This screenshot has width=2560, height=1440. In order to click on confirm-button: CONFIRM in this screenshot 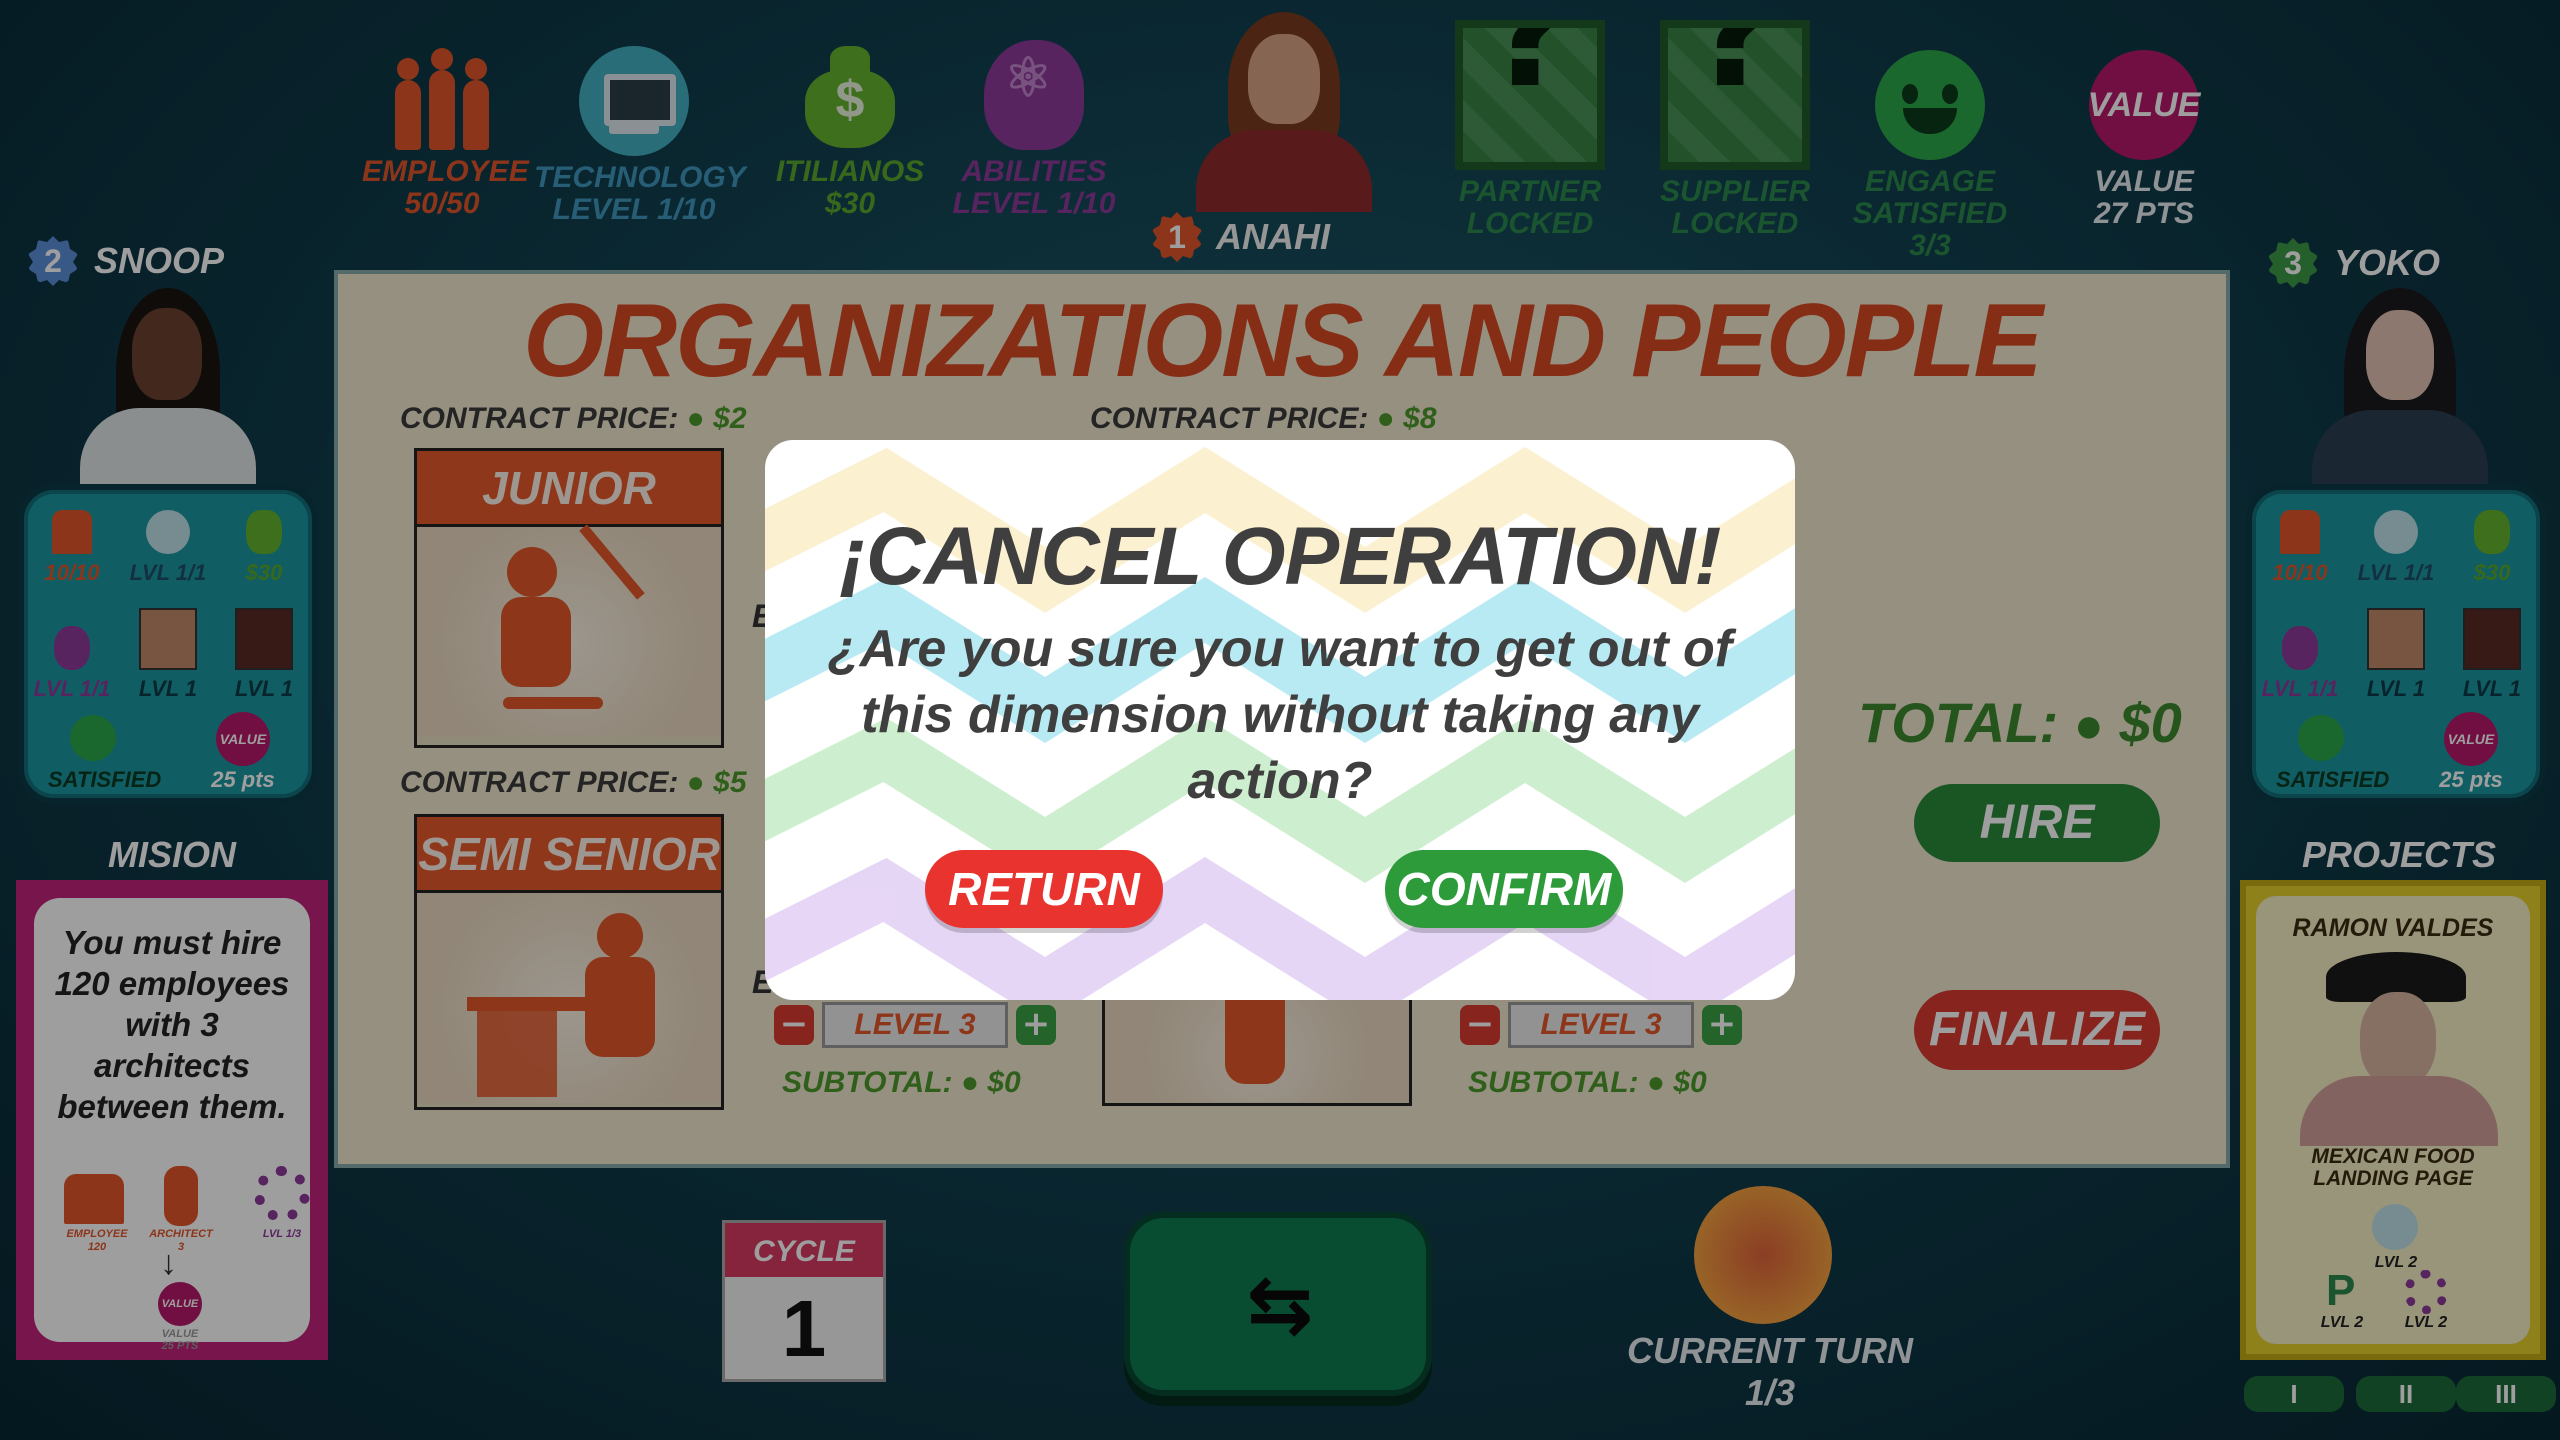, I will do `click(1504, 889)`.